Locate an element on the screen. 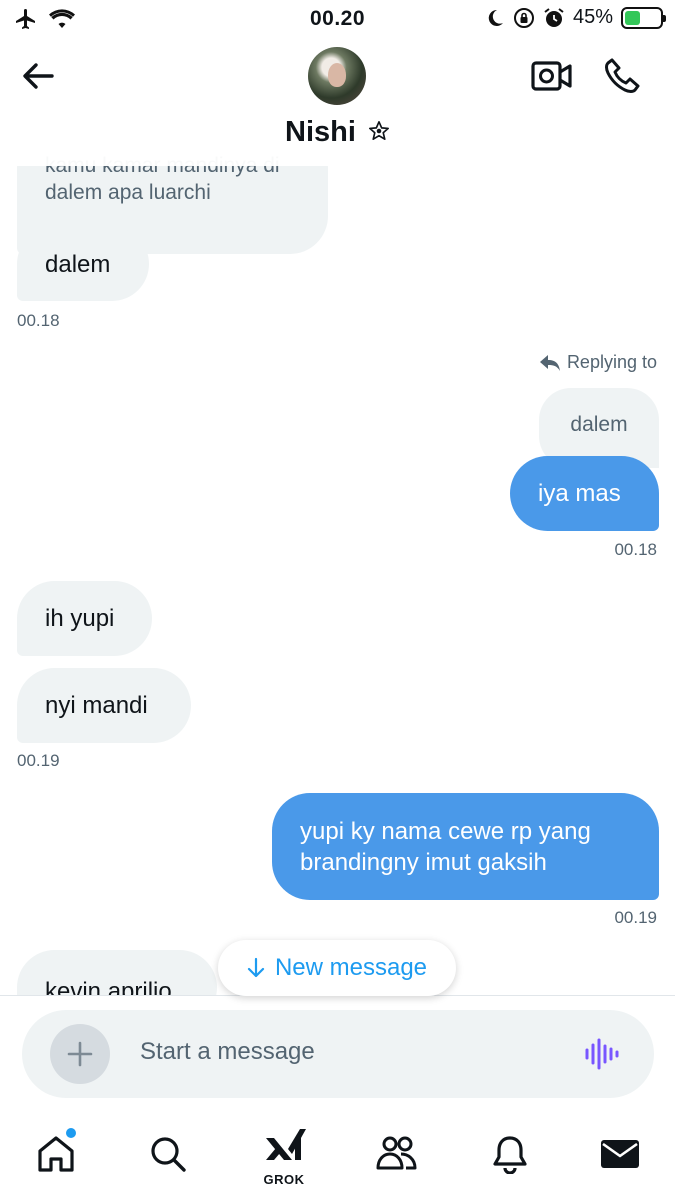  search-icon is located at coordinates (168, 1154).